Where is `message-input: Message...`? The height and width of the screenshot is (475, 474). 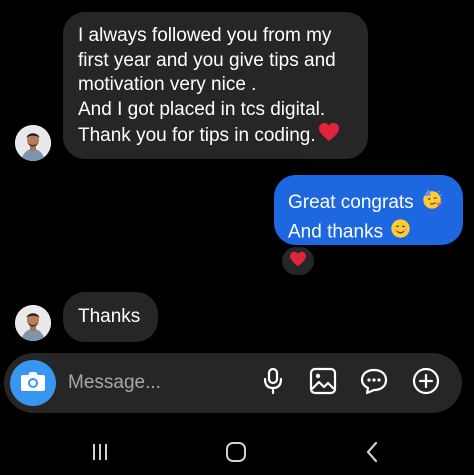
message-input: Message... is located at coordinates (114, 383).